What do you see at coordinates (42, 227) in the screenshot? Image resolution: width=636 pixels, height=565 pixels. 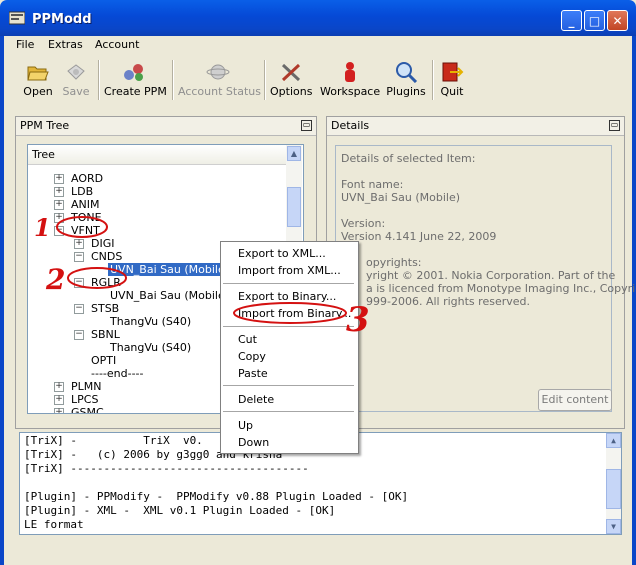 I see `annotation-number-1: 1` at bounding box center [42, 227].